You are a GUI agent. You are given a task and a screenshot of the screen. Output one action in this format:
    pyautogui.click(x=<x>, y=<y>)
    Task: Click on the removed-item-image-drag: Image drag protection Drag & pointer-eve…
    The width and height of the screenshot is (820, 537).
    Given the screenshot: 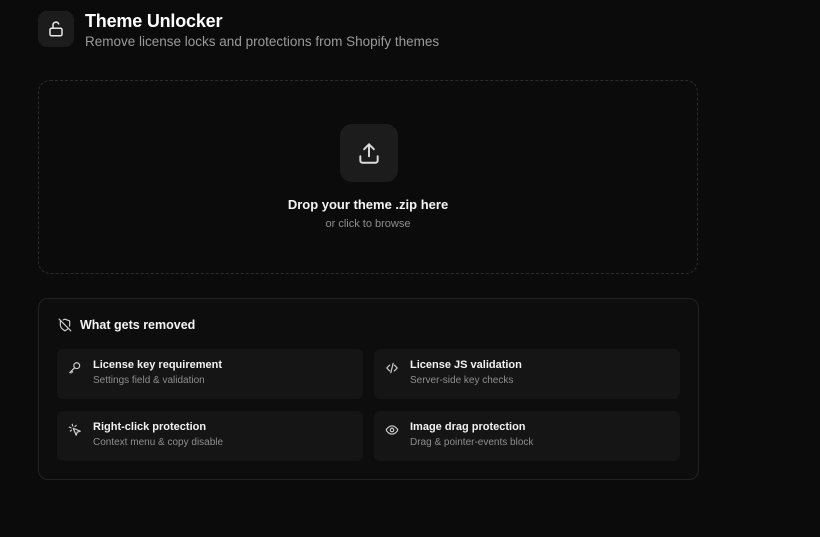 What is the action you would take?
    pyautogui.click(x=527, y=436)
    